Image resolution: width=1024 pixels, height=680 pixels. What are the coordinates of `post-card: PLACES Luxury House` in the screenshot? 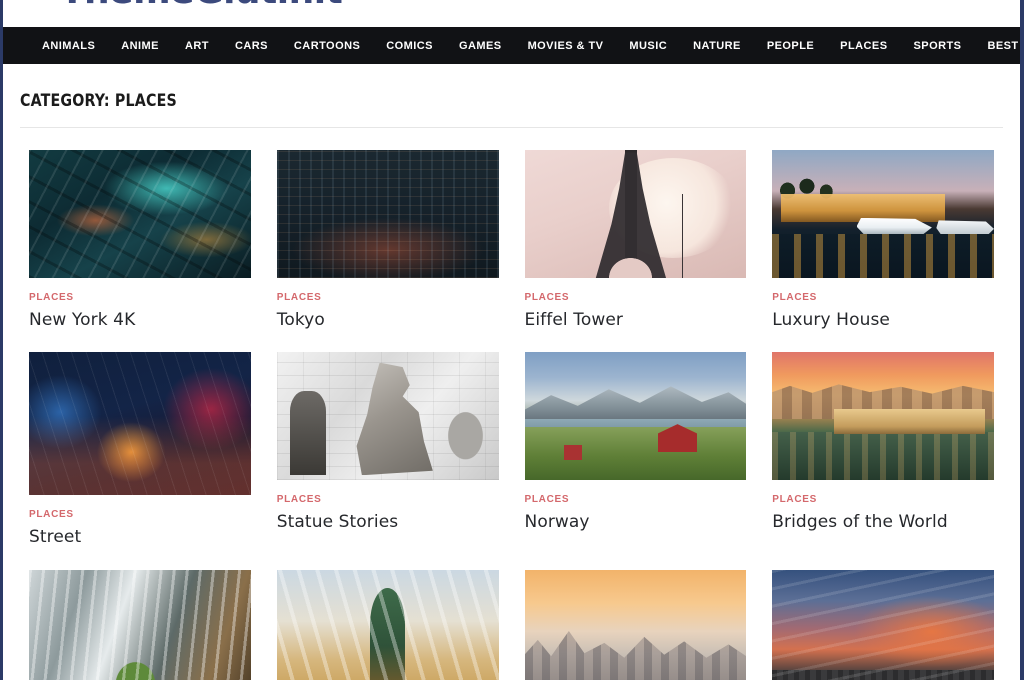 It's located at (883, 240).